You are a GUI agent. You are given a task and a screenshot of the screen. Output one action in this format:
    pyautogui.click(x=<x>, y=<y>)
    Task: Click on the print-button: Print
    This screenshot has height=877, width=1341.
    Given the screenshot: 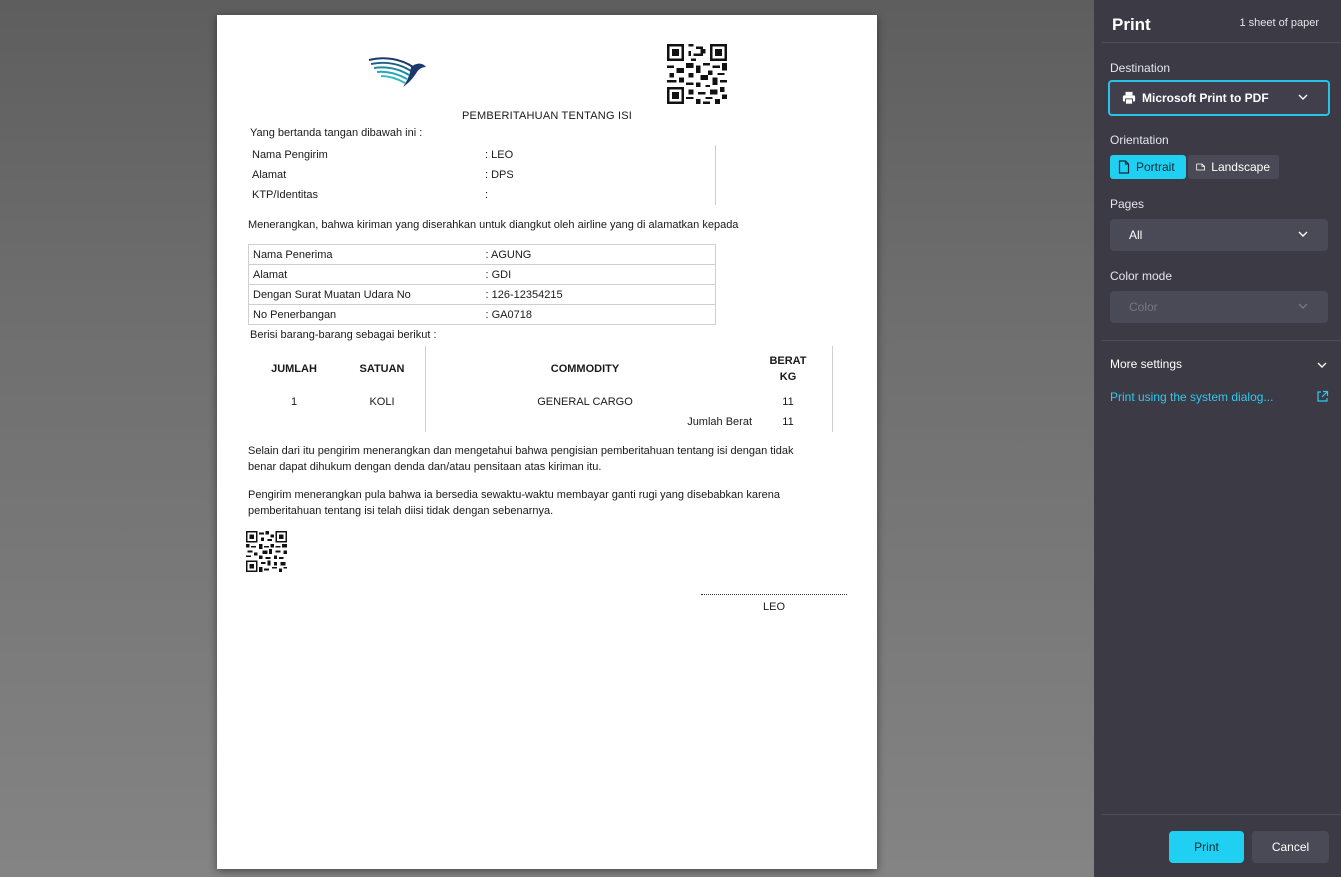 What is the action you would take?
    pyautogui.click(x=1206, y=847)
    